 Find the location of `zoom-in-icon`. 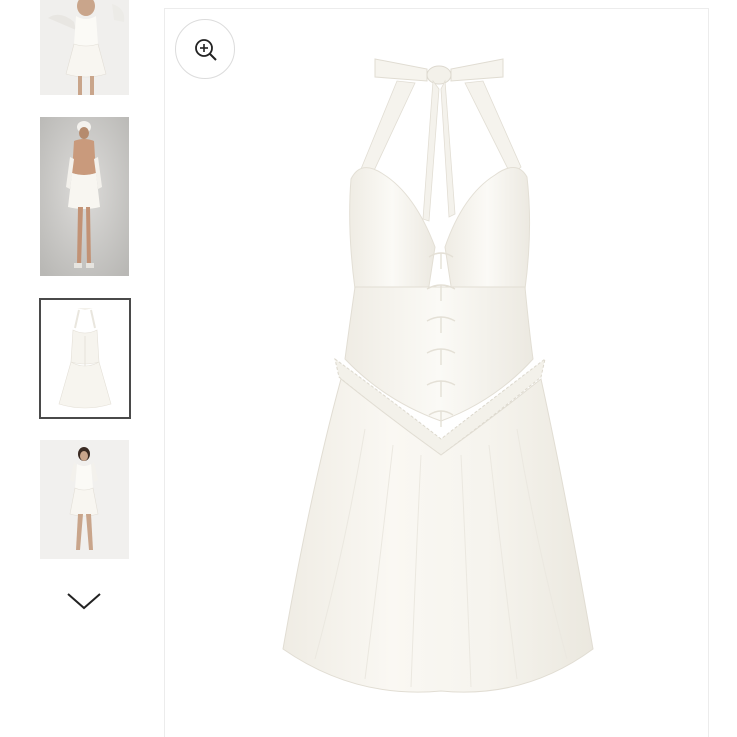

zoom-in-icon is located at coordinates (206, 50).